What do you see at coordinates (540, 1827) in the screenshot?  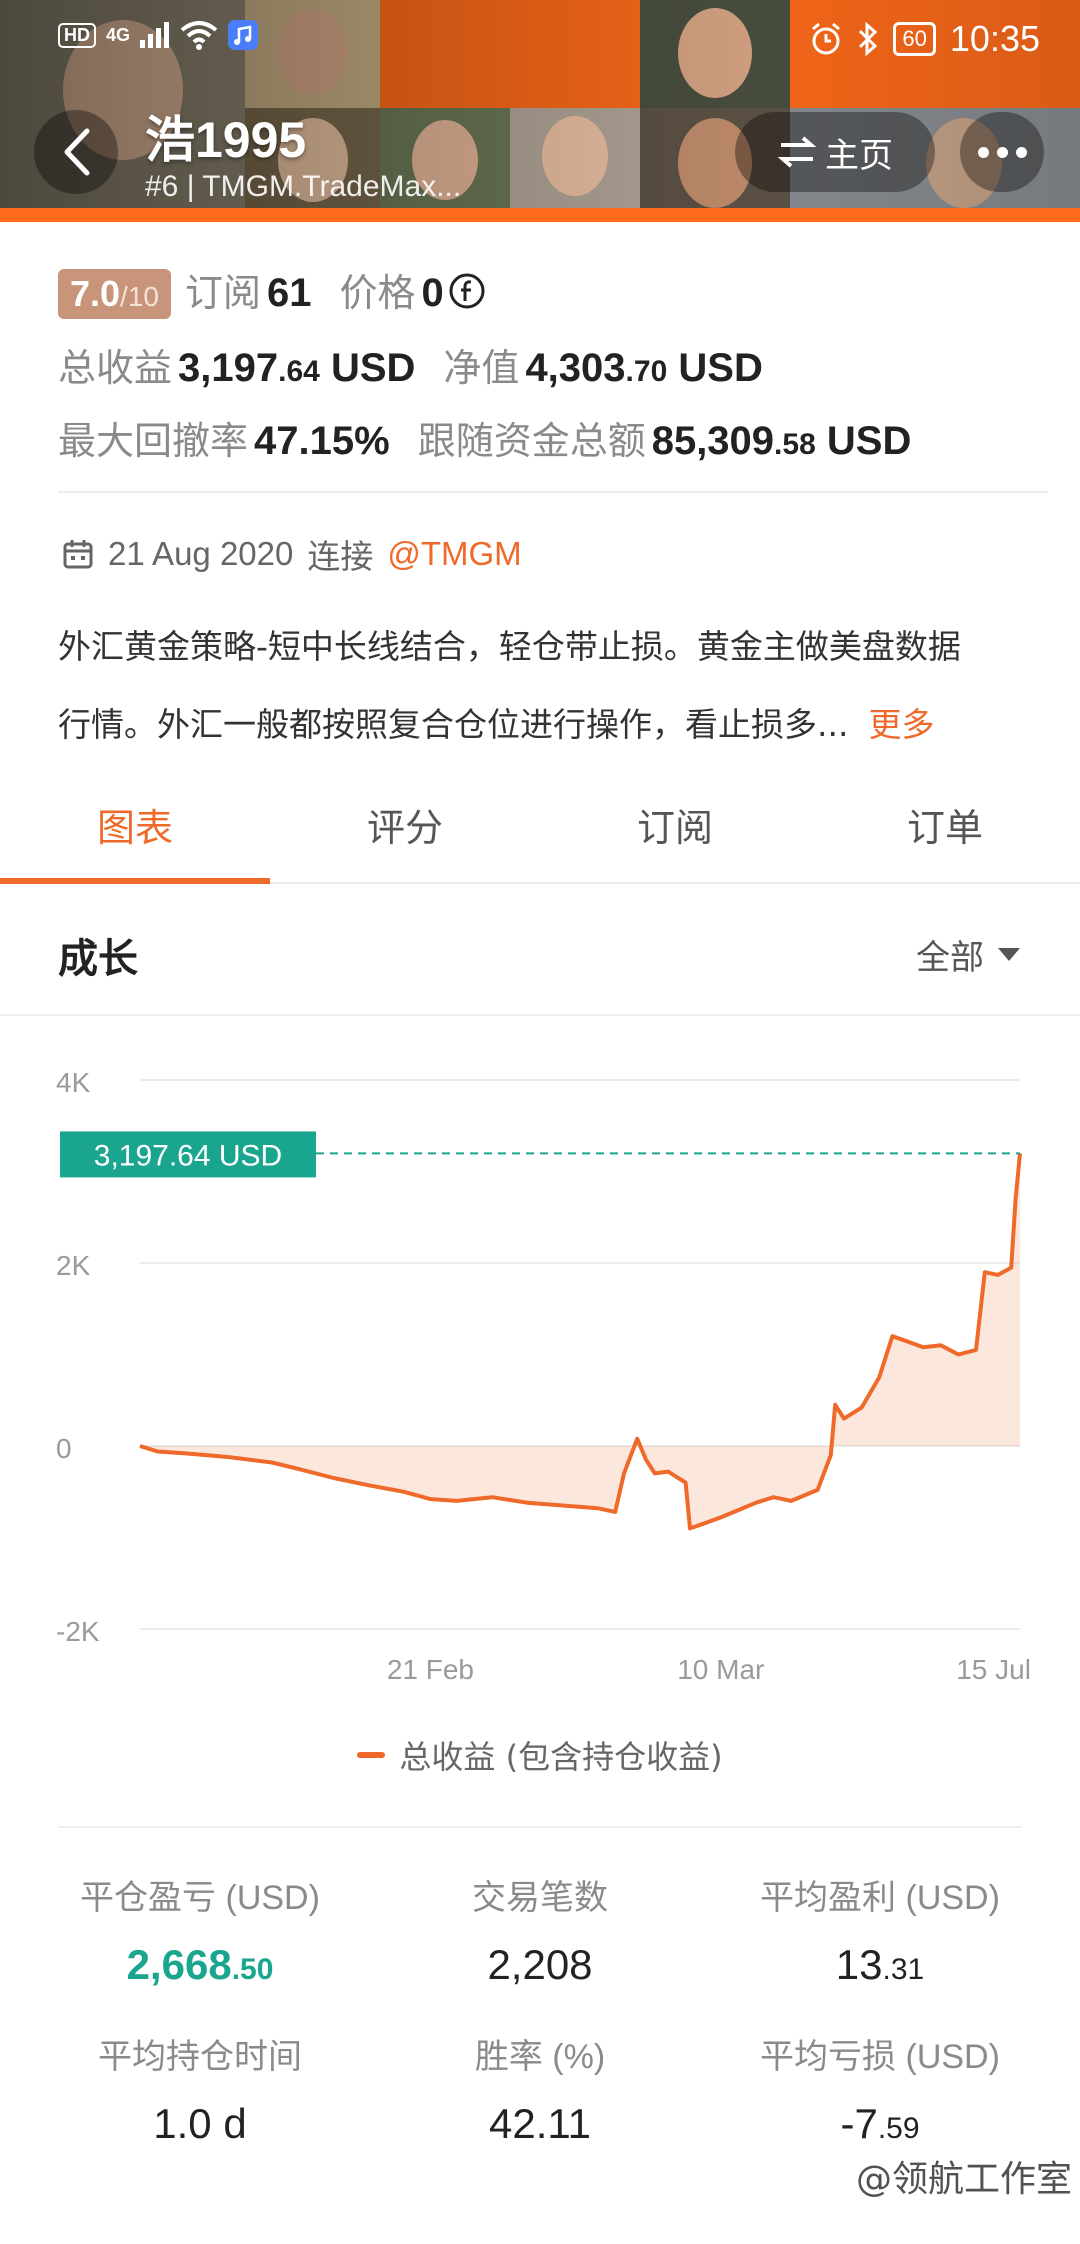 I see `stats-divider` at bounding box center [540, 1827].